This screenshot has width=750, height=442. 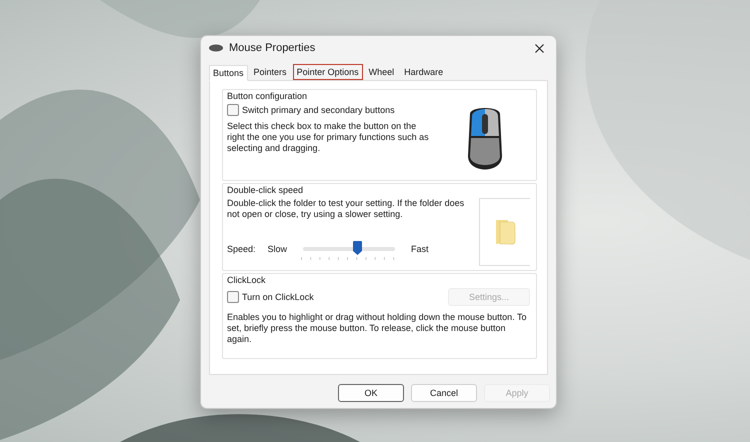 What do you see at coordinates (357, 247) in the screenshot?
I see `slider-thumb` at bounding box center [357, 247].